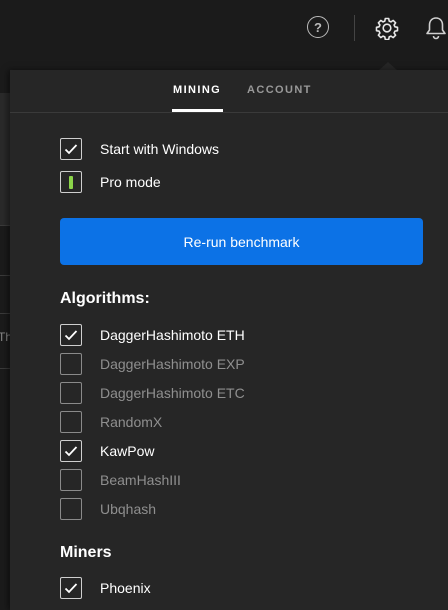 This screenshot has width=448, height=610. I want to click on pro-mode-toggle, so click(71, 182).